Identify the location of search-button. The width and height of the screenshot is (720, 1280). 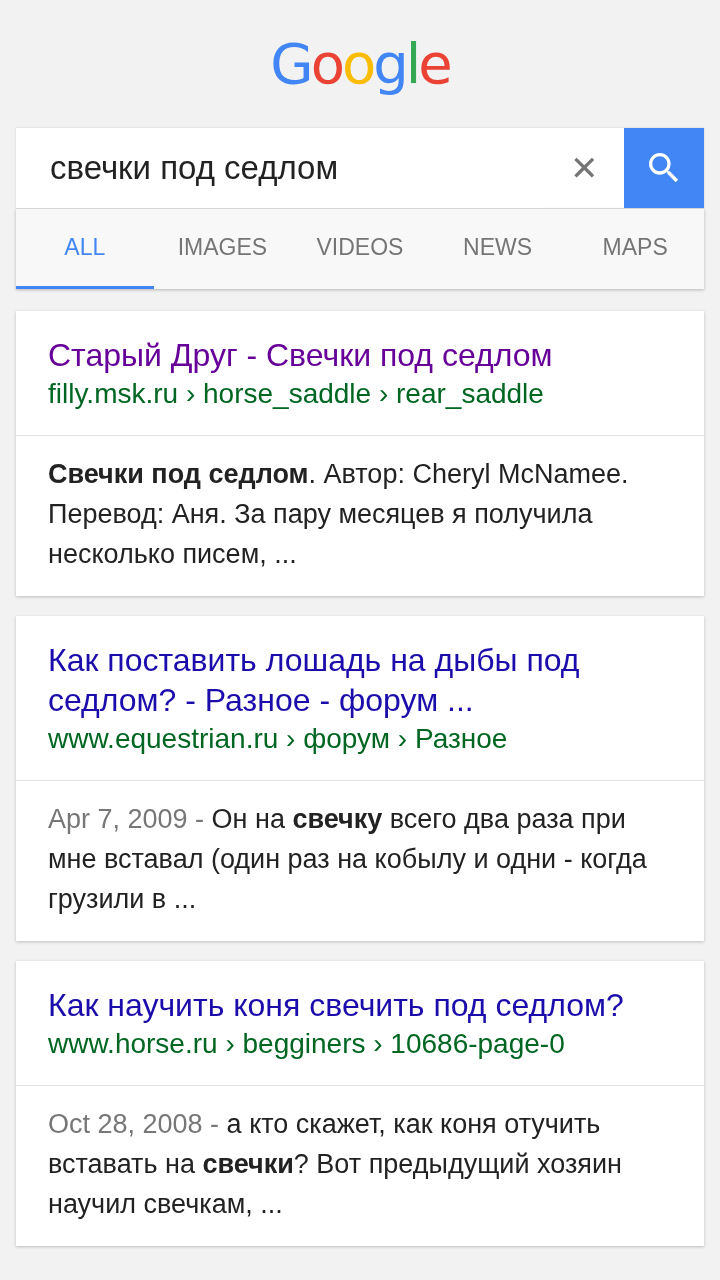
(664, 168).